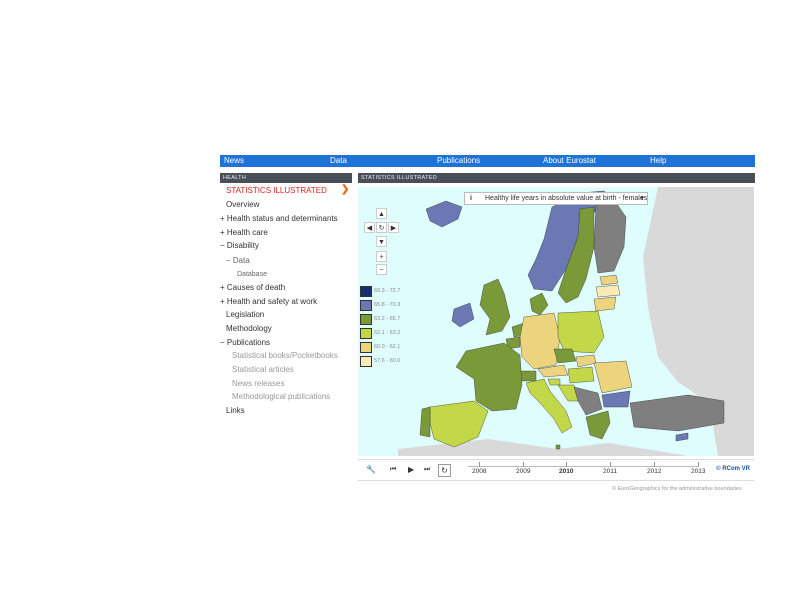  I want to click on zoom-in-button: +, so click(381, 256).